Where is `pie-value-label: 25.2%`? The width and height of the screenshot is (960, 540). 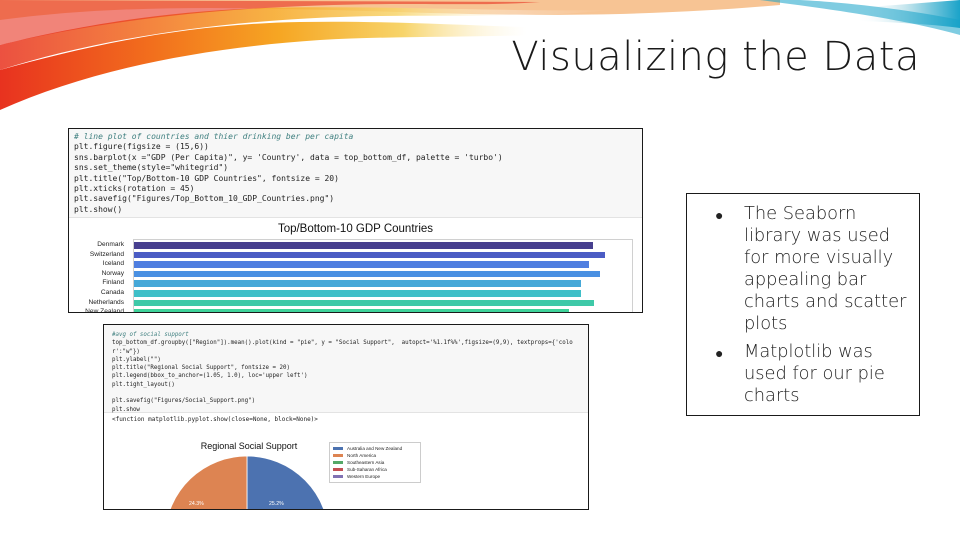
pie-value-label: 25.2% is located at coordinates (276, 504).